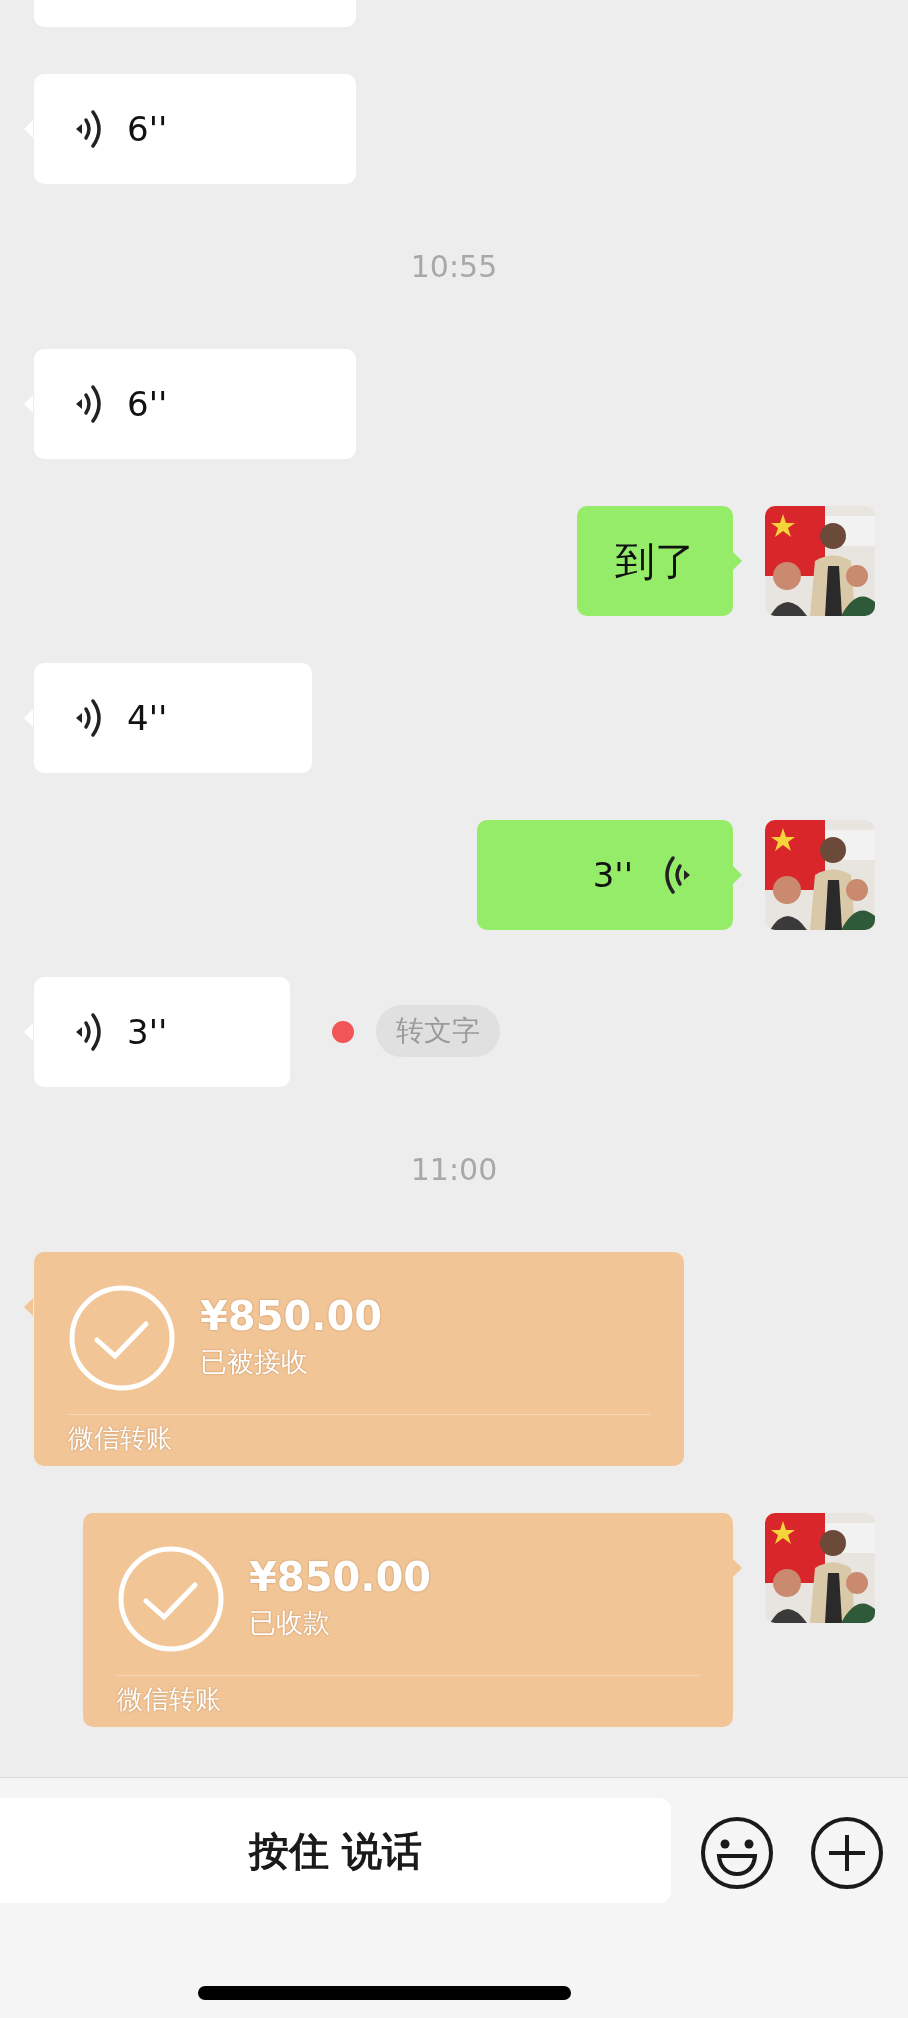 The height and width of the screenshot is (2018, 908). I want to click on voice-message: 4'', so click(173, 718).